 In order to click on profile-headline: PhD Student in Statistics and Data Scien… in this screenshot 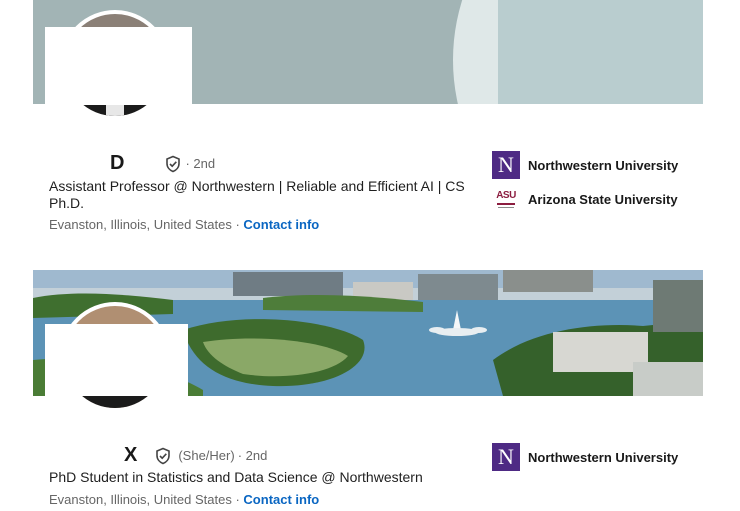, I will do `click(236, 477)`.